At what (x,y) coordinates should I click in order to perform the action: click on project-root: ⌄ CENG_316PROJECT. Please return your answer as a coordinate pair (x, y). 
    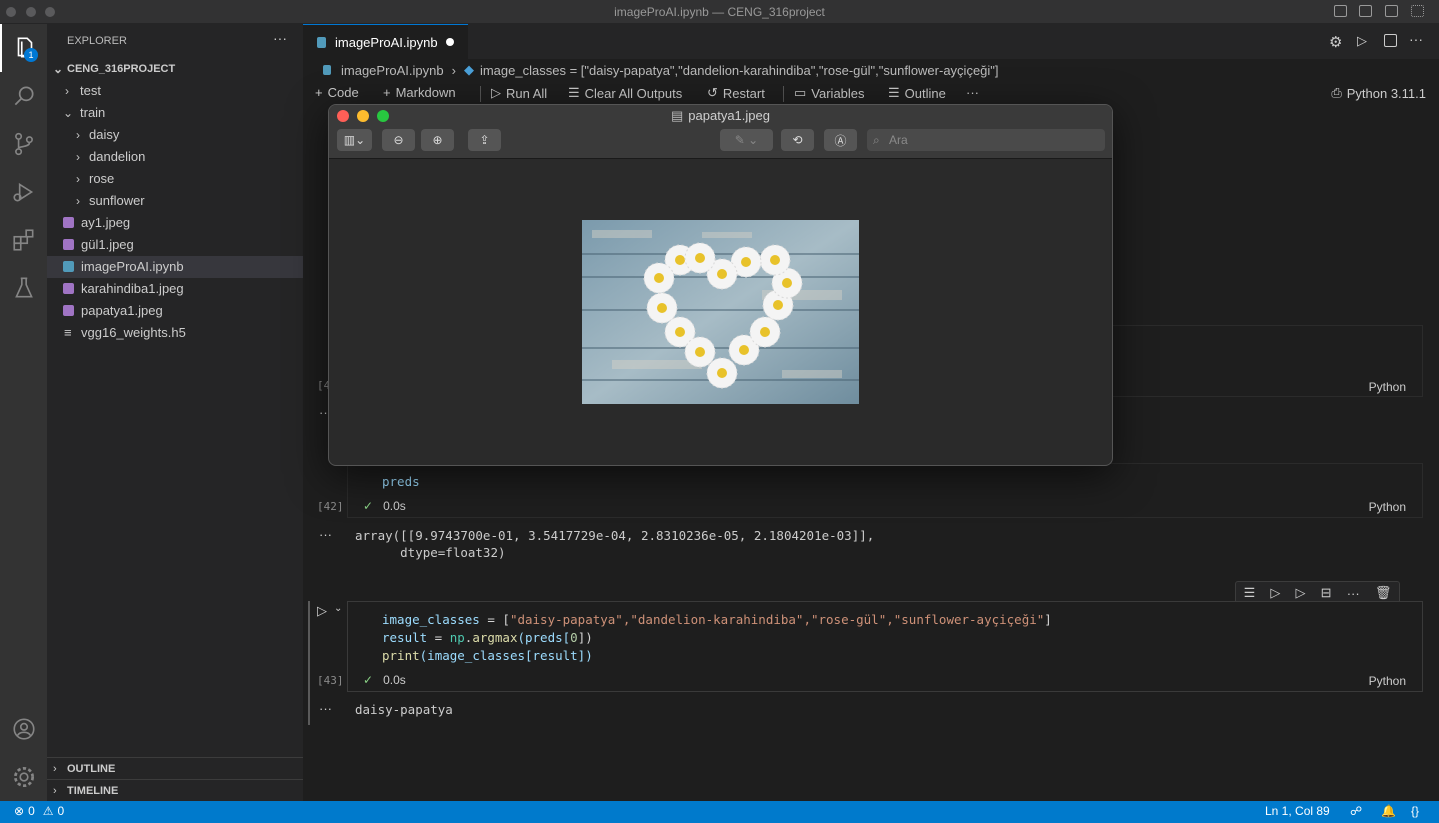
    Looking at the image, I should click on (175, 69).